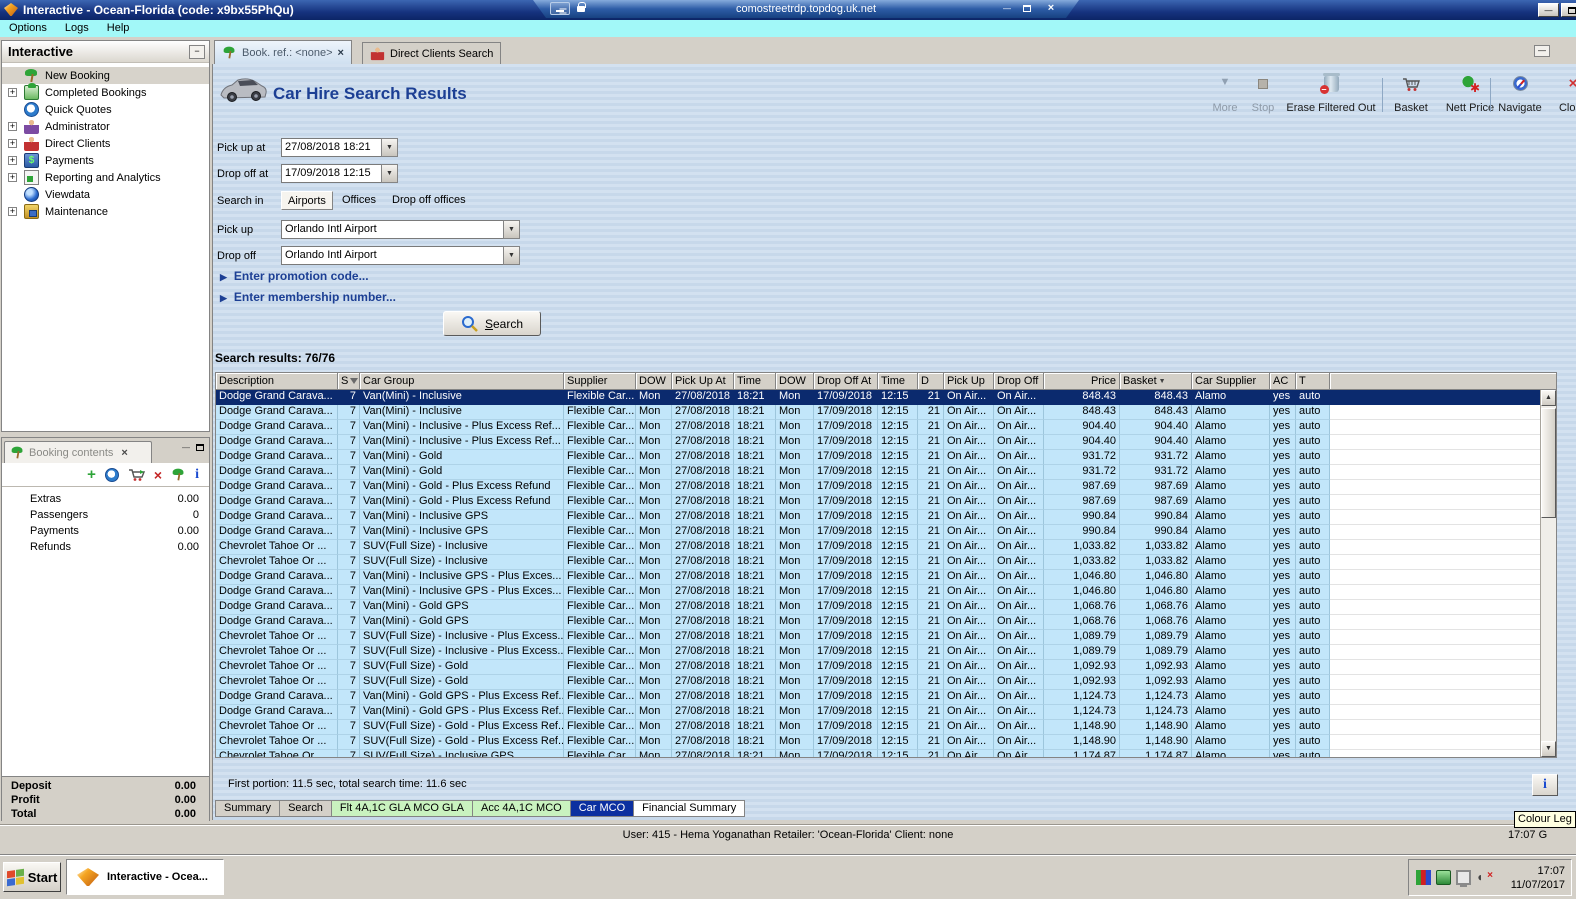 The height and width of the screenshot is (899, 1576). Describe the element at coordinates (1156, 622) in the screenshot. I see `cell-basket: 1,068.76` at that location.